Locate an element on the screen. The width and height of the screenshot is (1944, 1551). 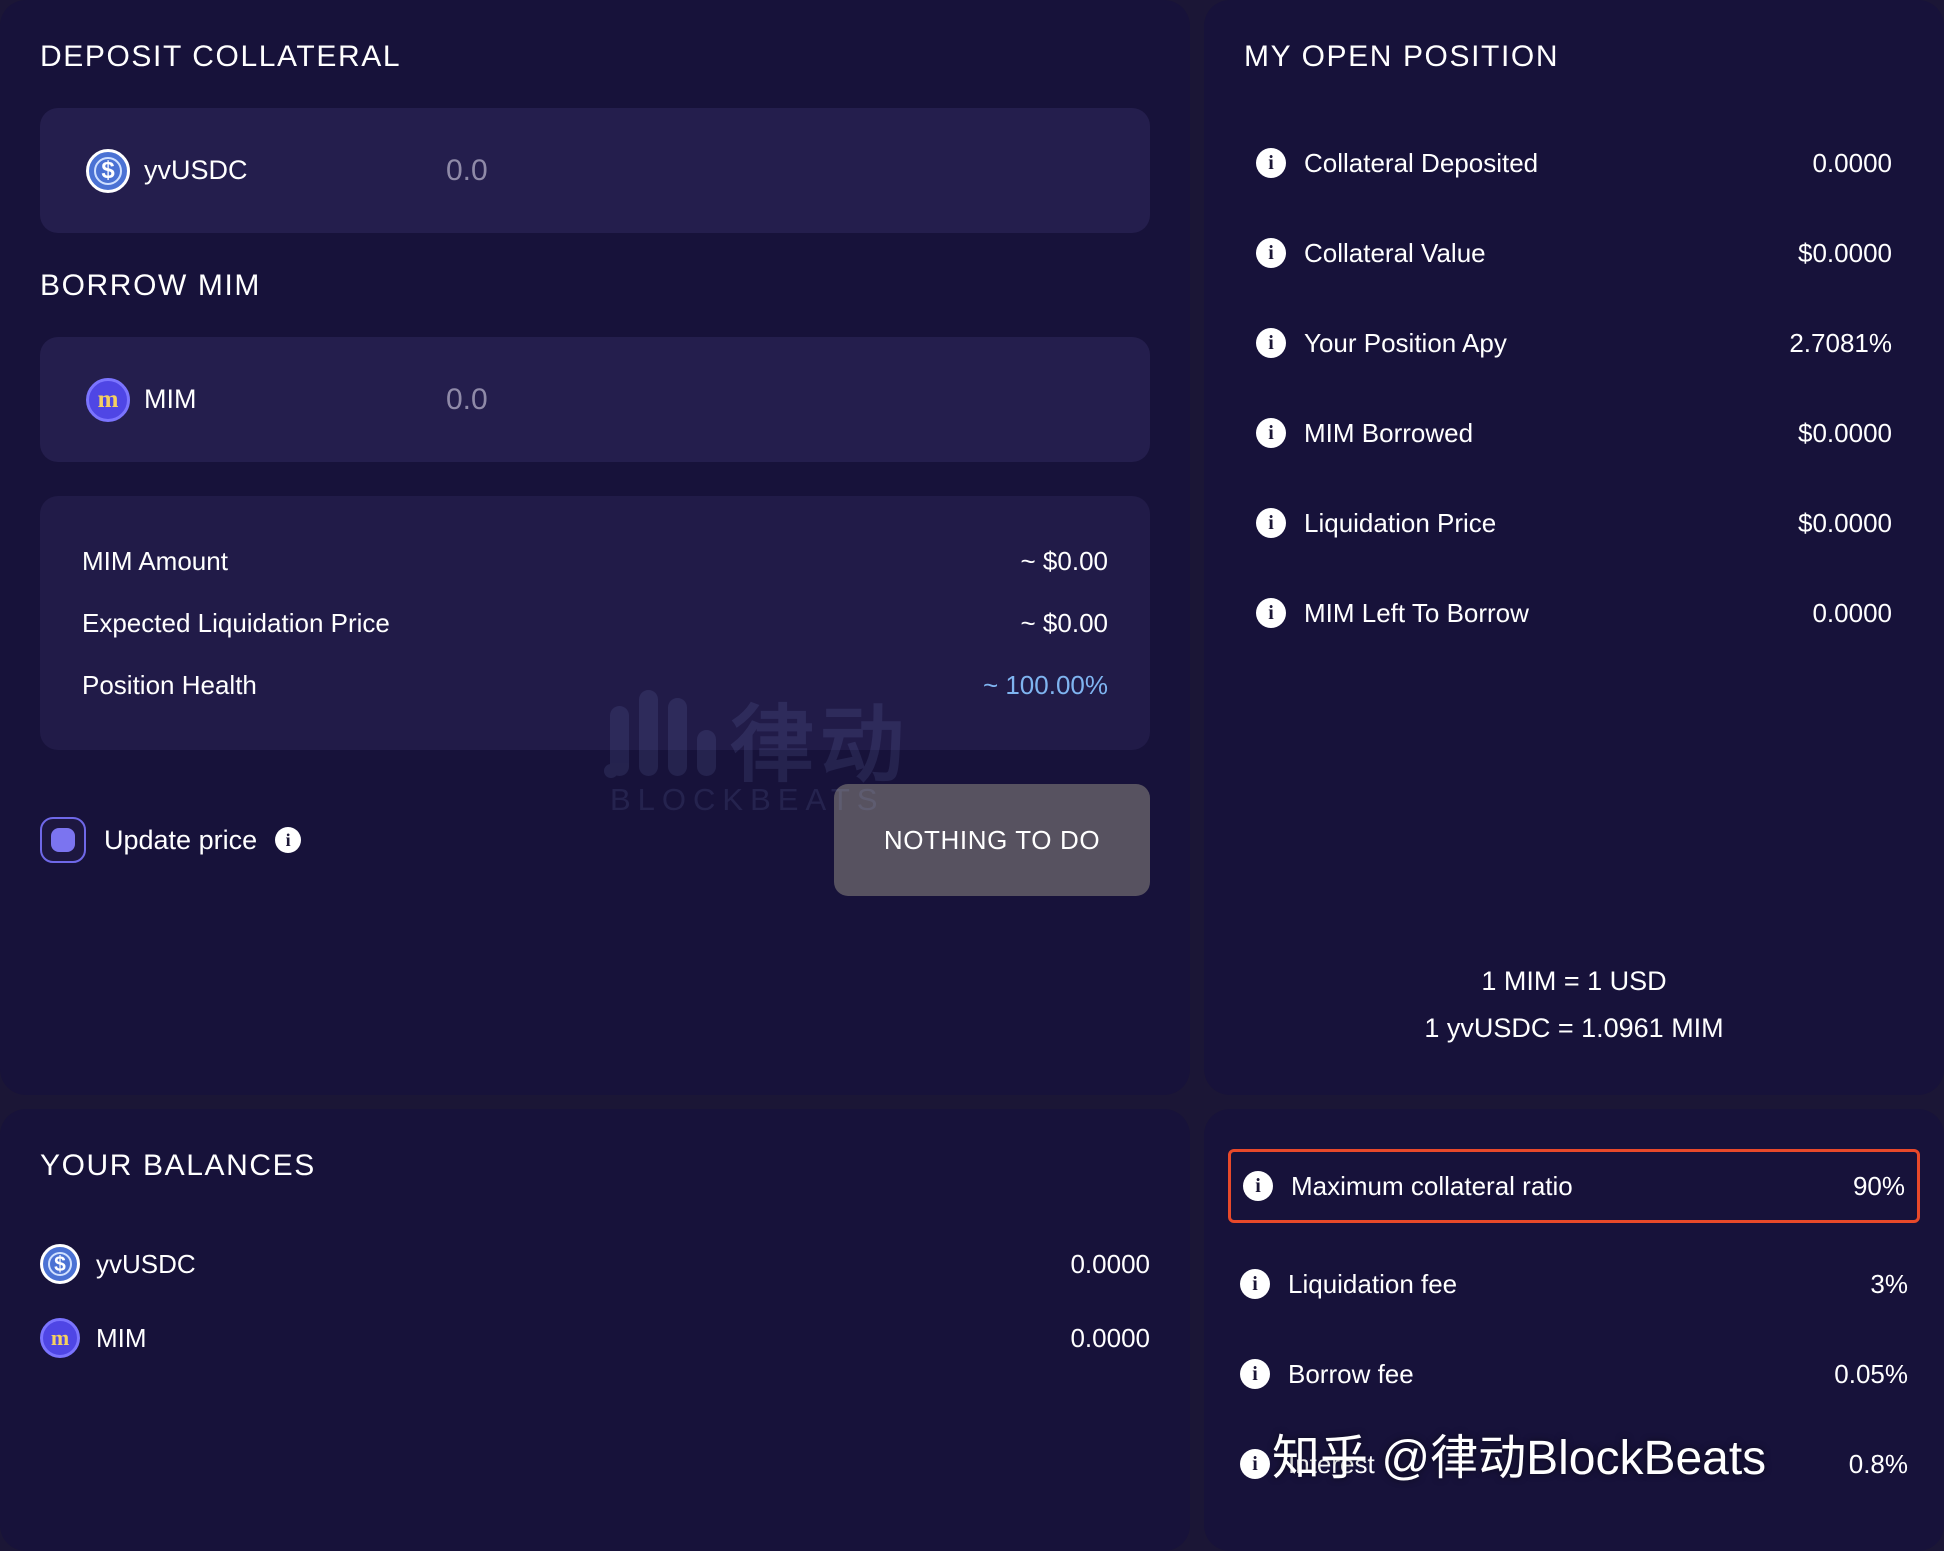
borrow-amount-input: 0.0 is located at coordinates (775, 400).